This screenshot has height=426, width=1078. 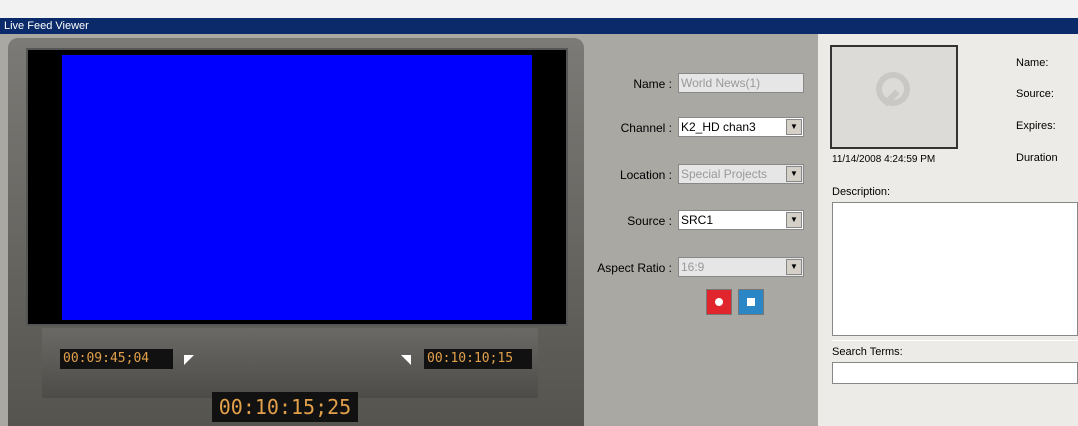 I want to click on aspect-ratio-label: Aspect Ratio :, so click(x=634, y=268).